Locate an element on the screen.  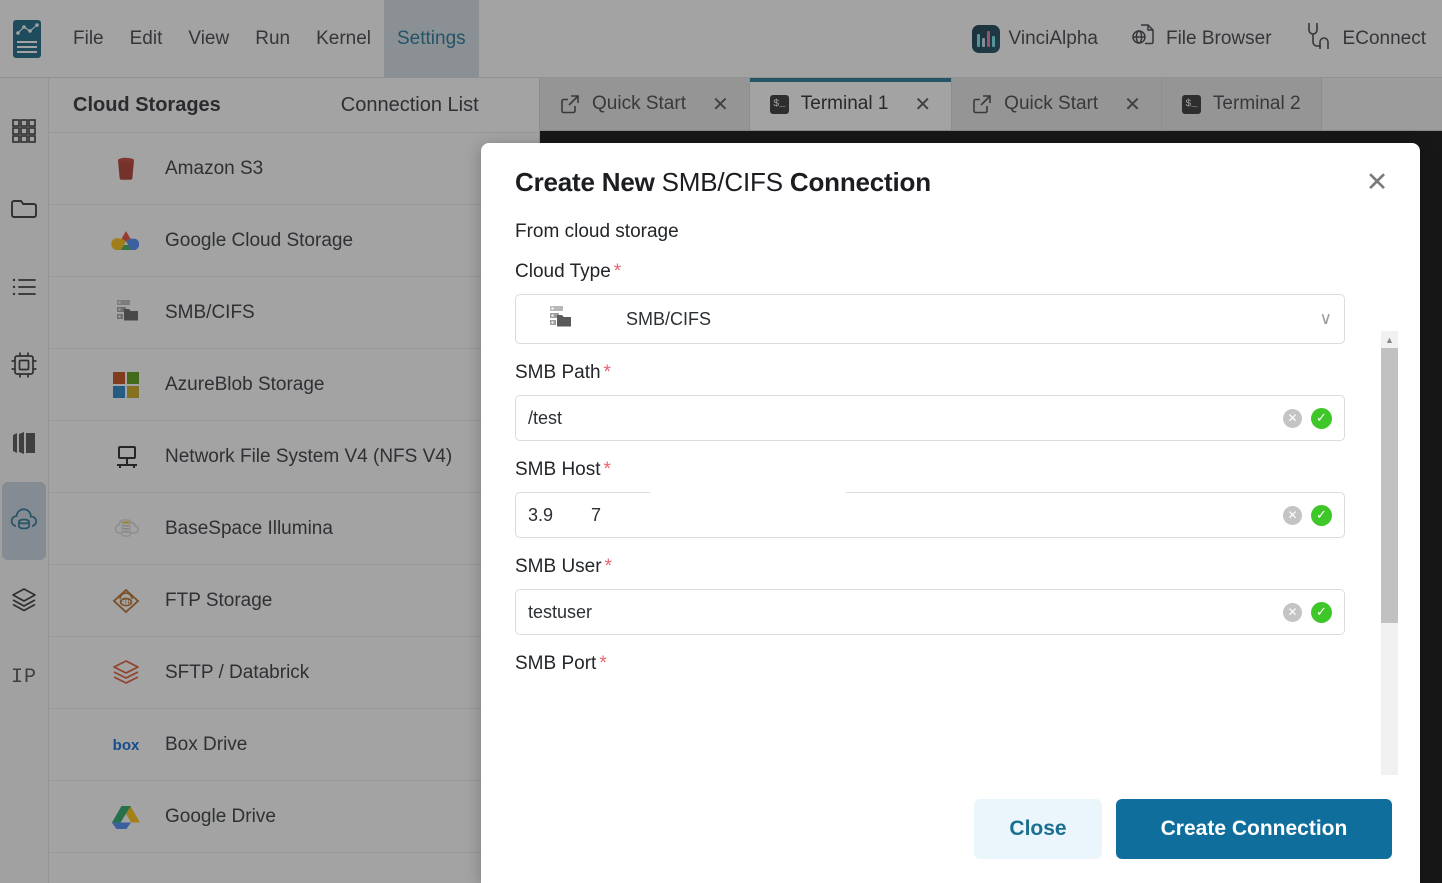
dialog-header: Create New SMB/CIFS Connection ✕ is located at coordinates (950, 170).